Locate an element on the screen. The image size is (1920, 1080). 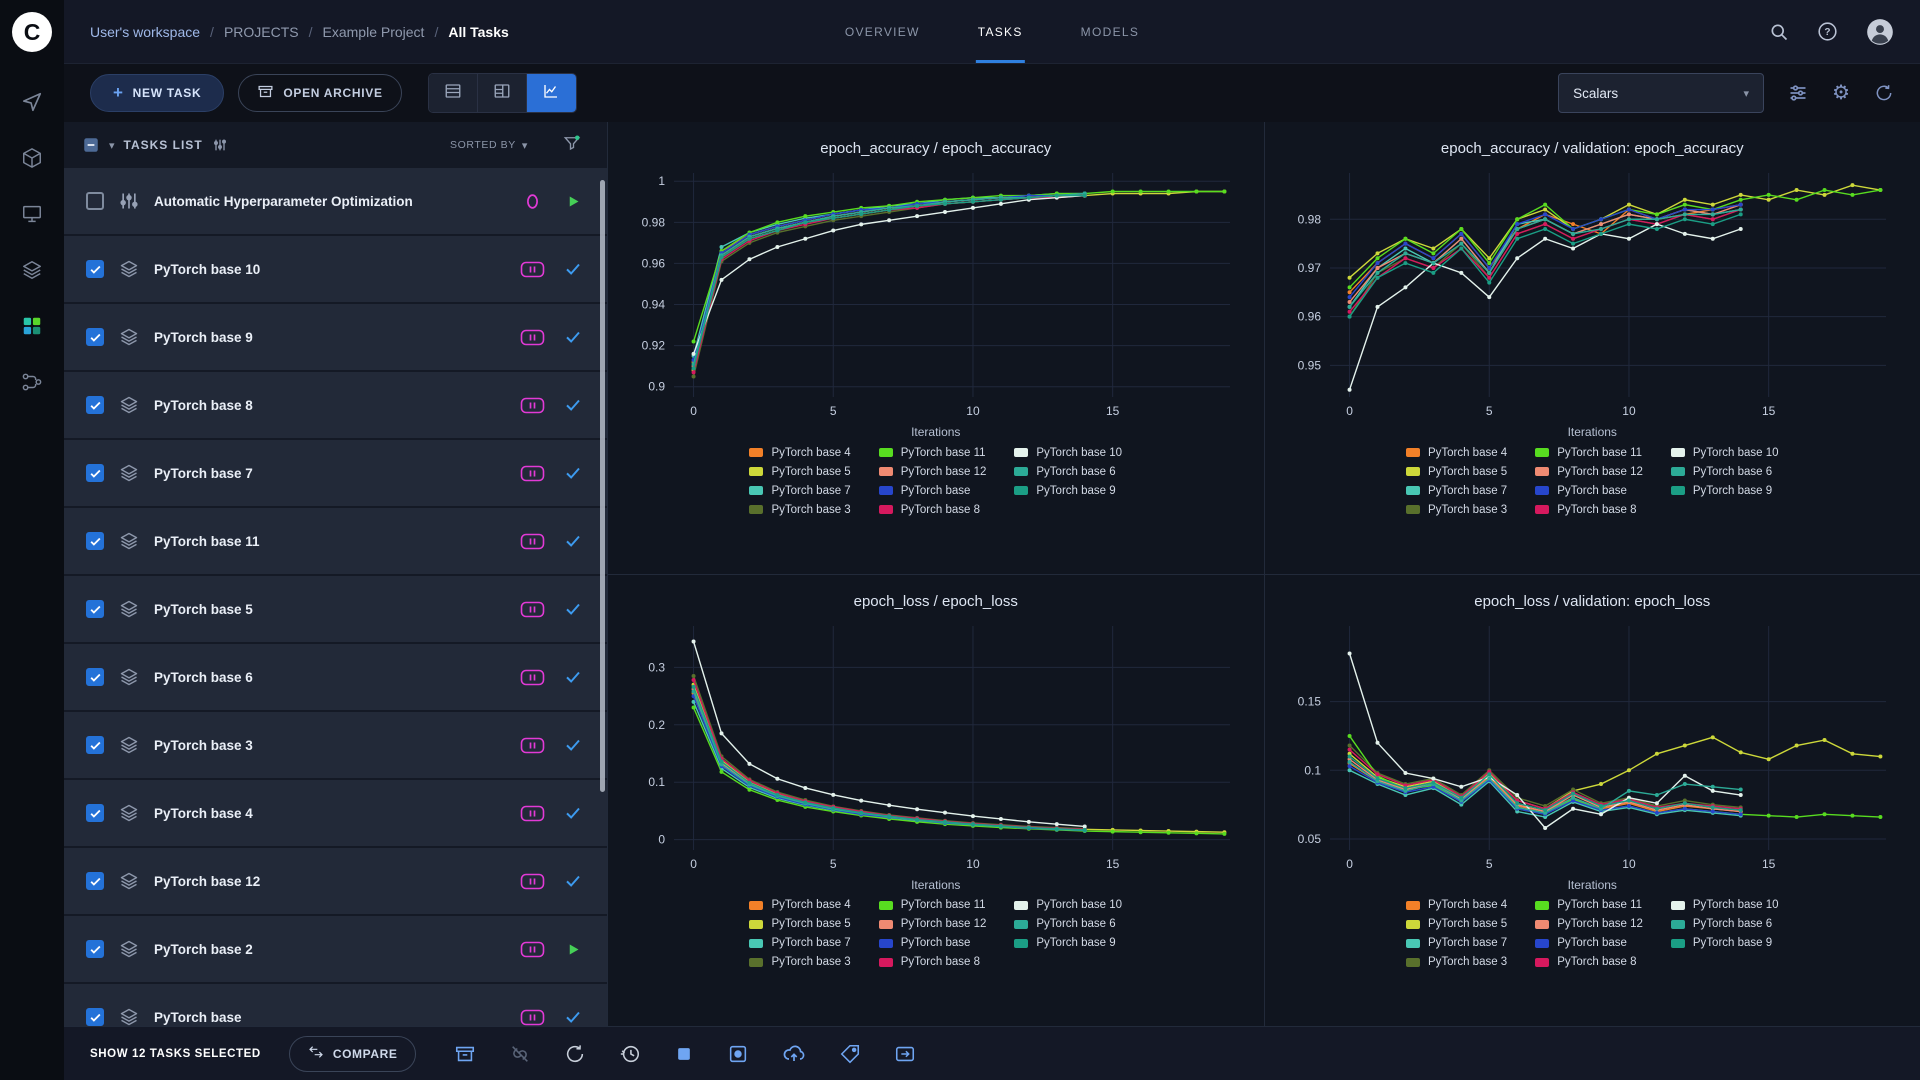
table-view-button is located at coordinates (453, 93).